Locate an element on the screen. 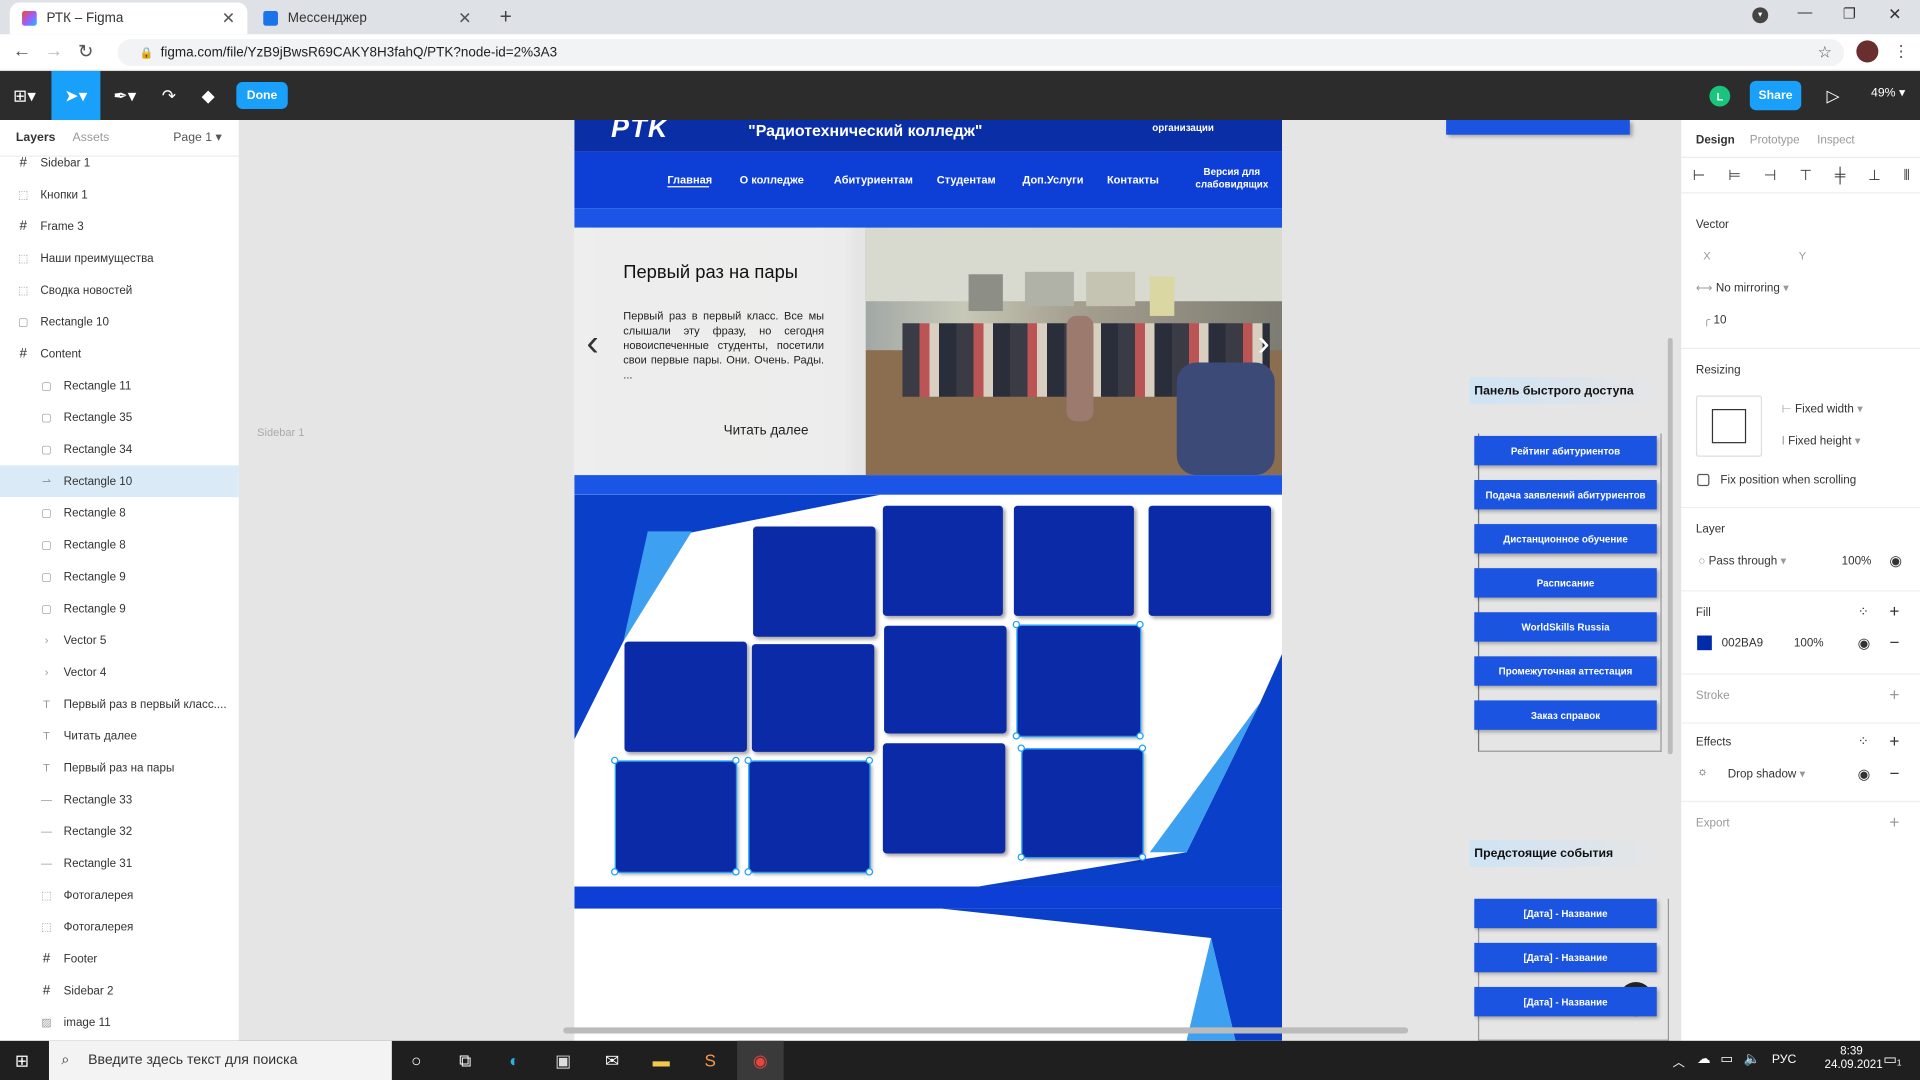  edge-icon: ◐ is located at coordinates (514, 1060).